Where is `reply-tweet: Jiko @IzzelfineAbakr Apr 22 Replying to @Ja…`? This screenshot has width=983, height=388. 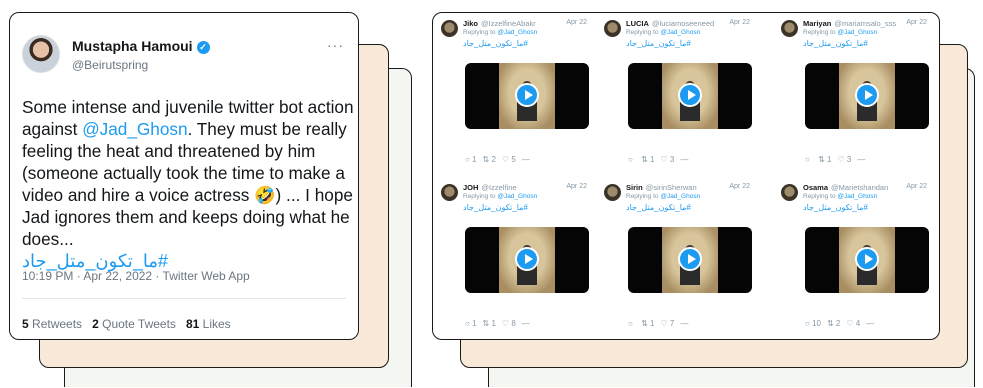 reply-tweet: Jiko @IzzelfineAbakr Apr 22 Replying to @Ja… is located at coordinates (513, 96).